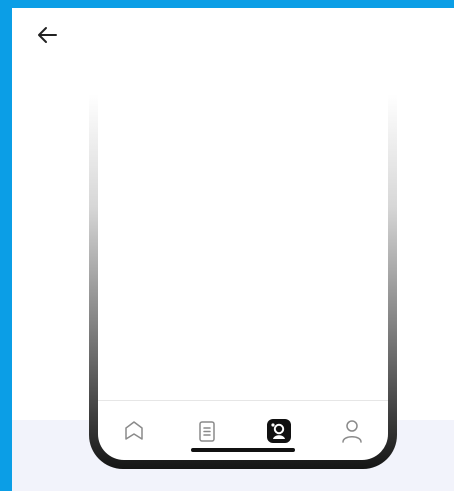 The width and height of the screenshot is (454, 491). I want to click on tab-app, so click(279, 431).